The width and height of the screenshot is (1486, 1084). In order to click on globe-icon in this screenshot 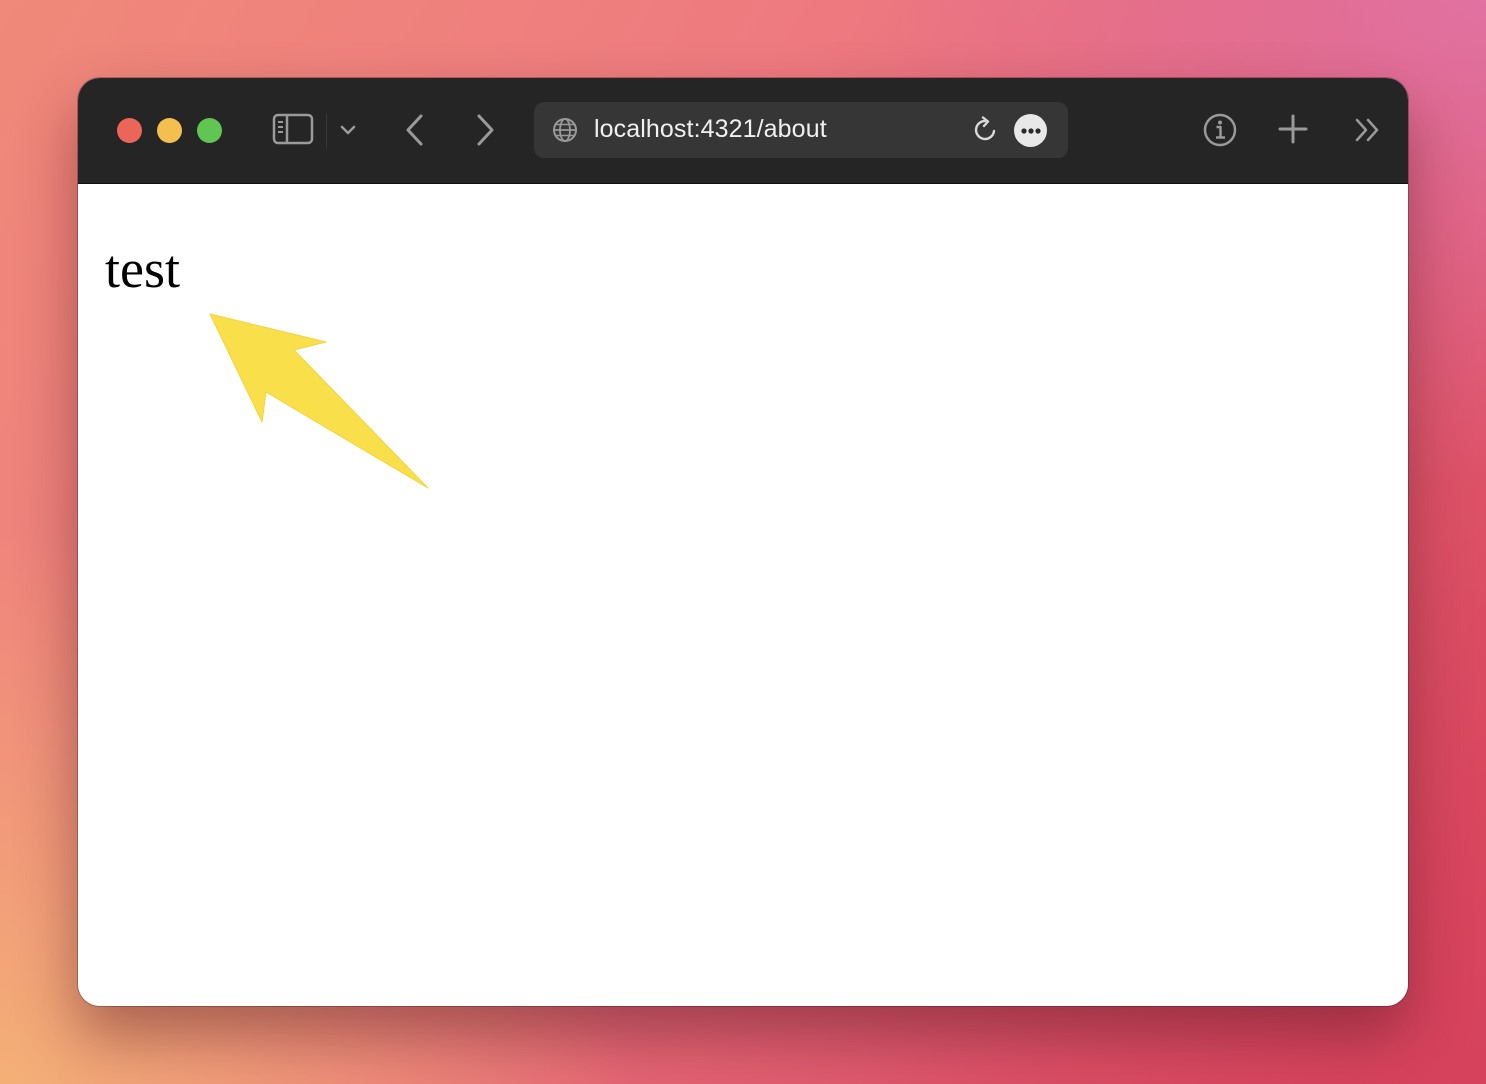, I will do `click(565, 130)`.